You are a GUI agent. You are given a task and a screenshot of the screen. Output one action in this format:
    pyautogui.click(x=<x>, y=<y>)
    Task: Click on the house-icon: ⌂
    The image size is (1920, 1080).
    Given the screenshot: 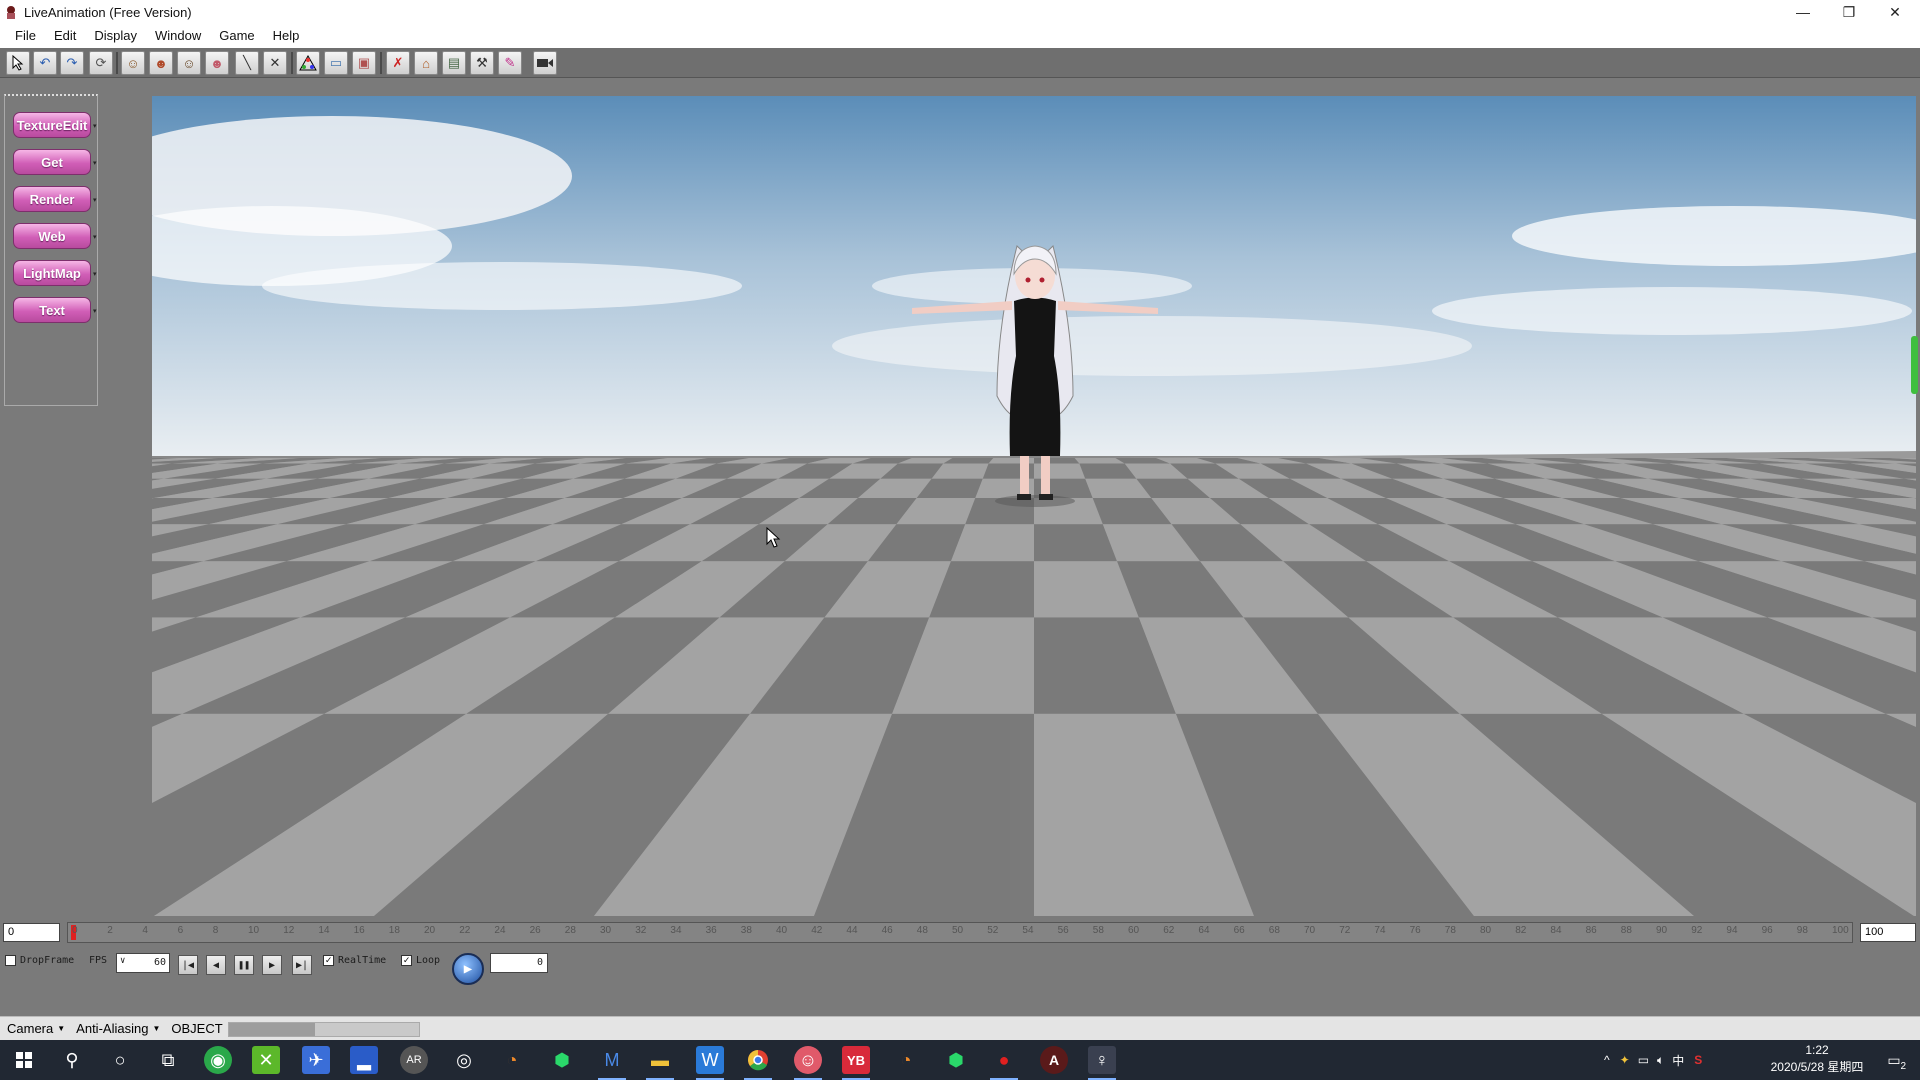 What is the action you would take?
    pyautogui.click(x=426, y=63)
    